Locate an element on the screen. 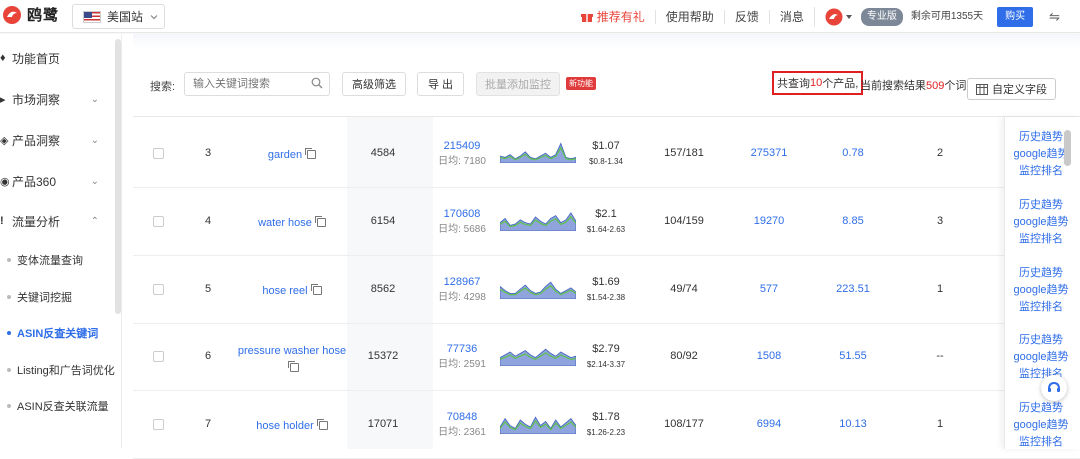 Image resolution: width=1080 pixels, height=459 pixels. sidebar-item-market: ▸ 市场洞察 ⌄ is located at coordinates (57, 99).